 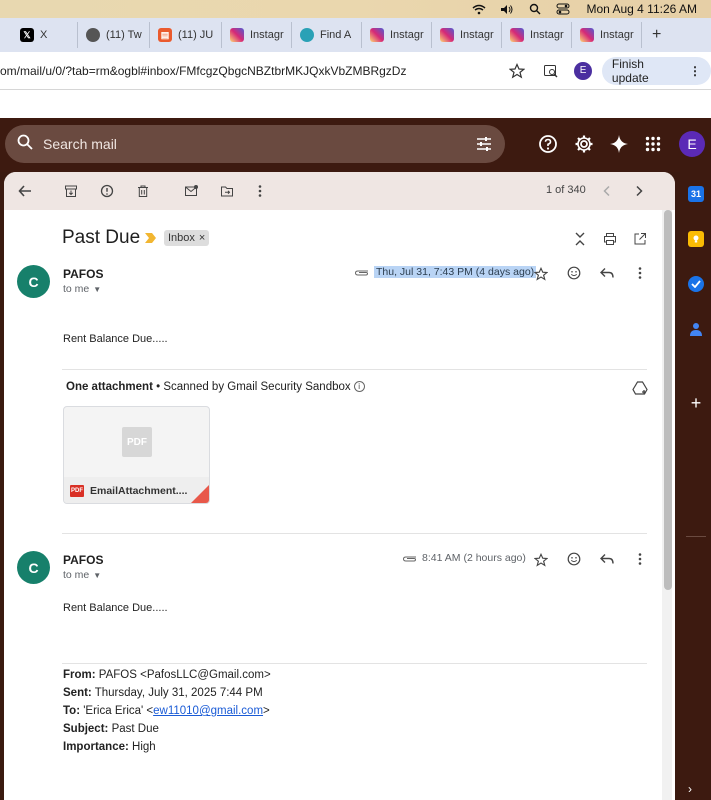 I want to click on pagination-count: 1 of 340, so click(x=566, y=190).